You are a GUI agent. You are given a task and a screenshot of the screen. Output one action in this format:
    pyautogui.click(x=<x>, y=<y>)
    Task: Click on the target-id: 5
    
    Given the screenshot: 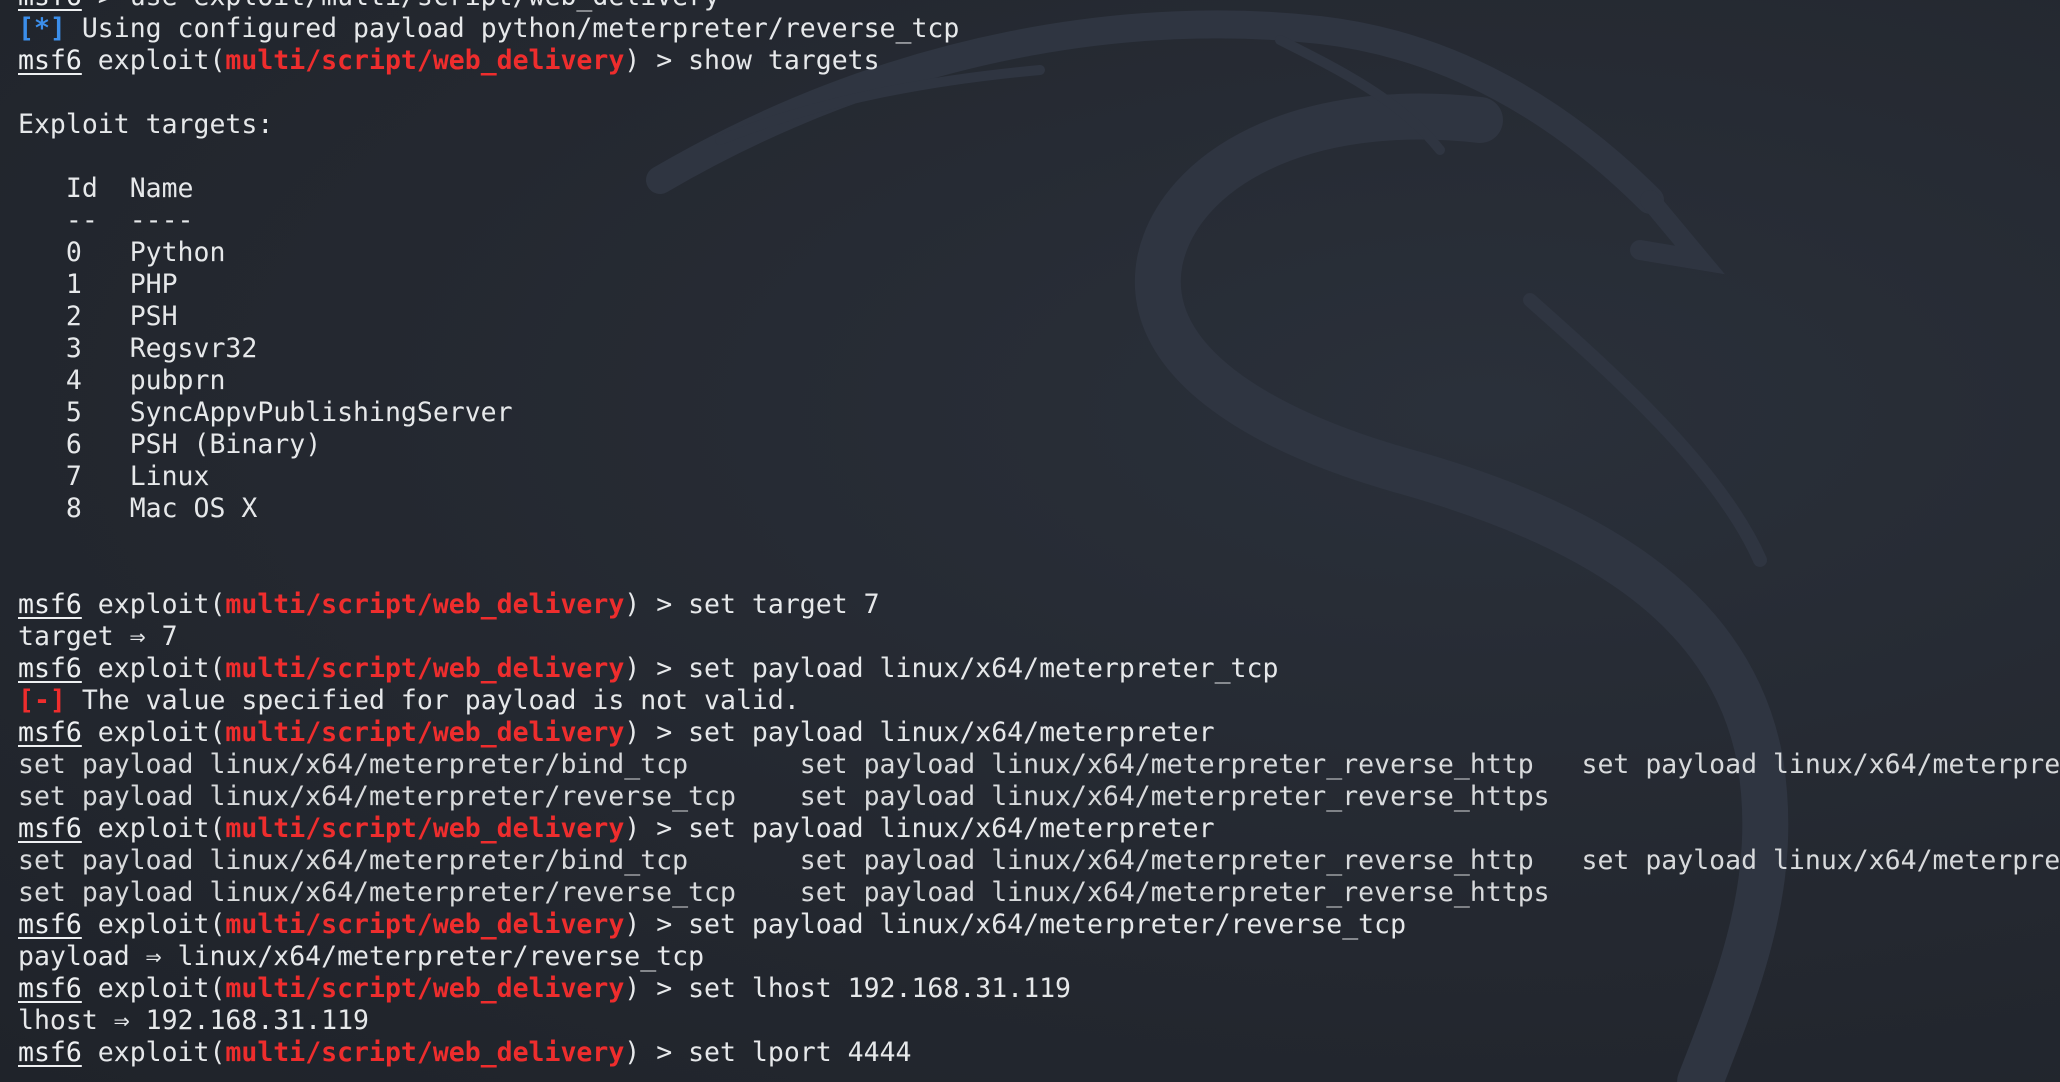 What is the action you would take?
    pyautogui.click(x=50, y=412)
    